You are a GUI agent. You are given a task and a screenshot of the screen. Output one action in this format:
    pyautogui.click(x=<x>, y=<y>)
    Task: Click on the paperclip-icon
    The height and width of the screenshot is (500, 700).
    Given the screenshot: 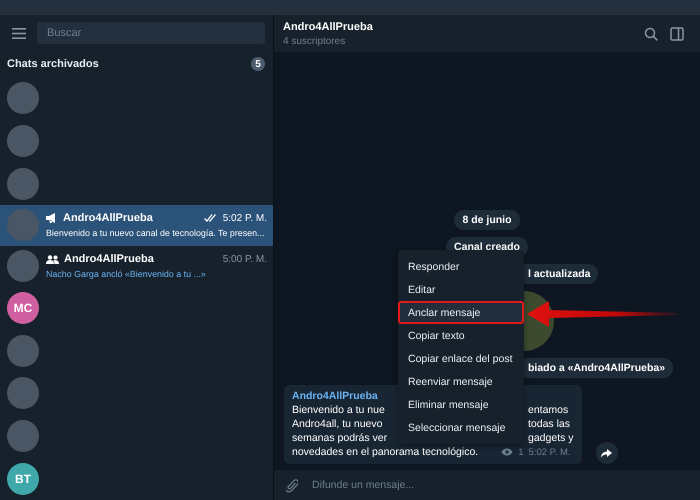 What is the action you would take?
    pyautogui.click(x=292, y=485)
    